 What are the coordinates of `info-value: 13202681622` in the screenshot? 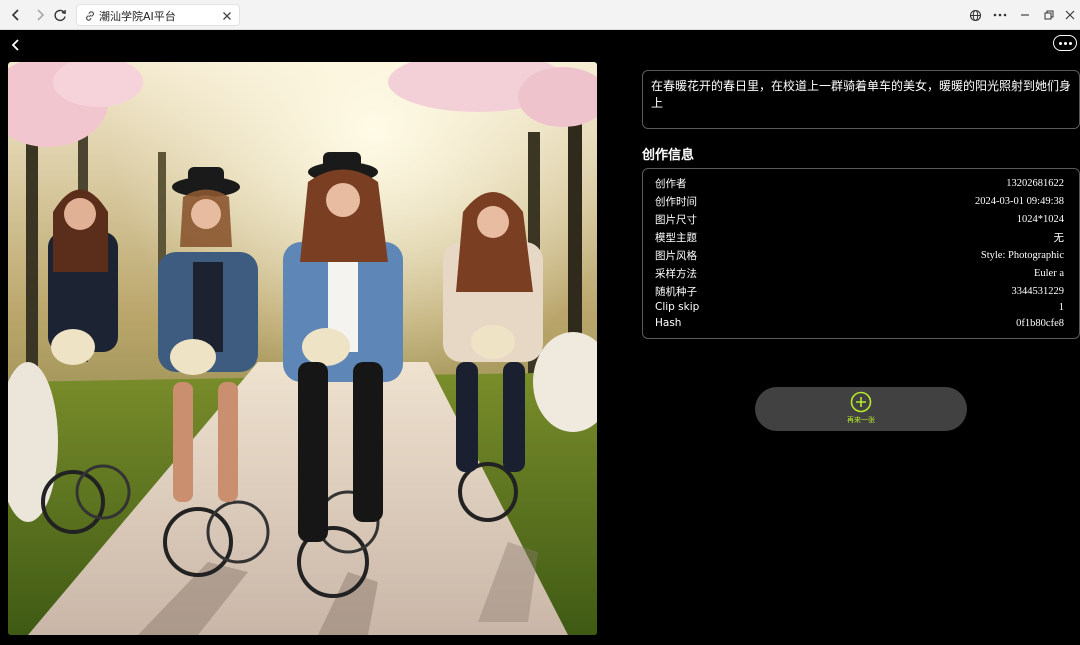 It's located at (1035, 183).